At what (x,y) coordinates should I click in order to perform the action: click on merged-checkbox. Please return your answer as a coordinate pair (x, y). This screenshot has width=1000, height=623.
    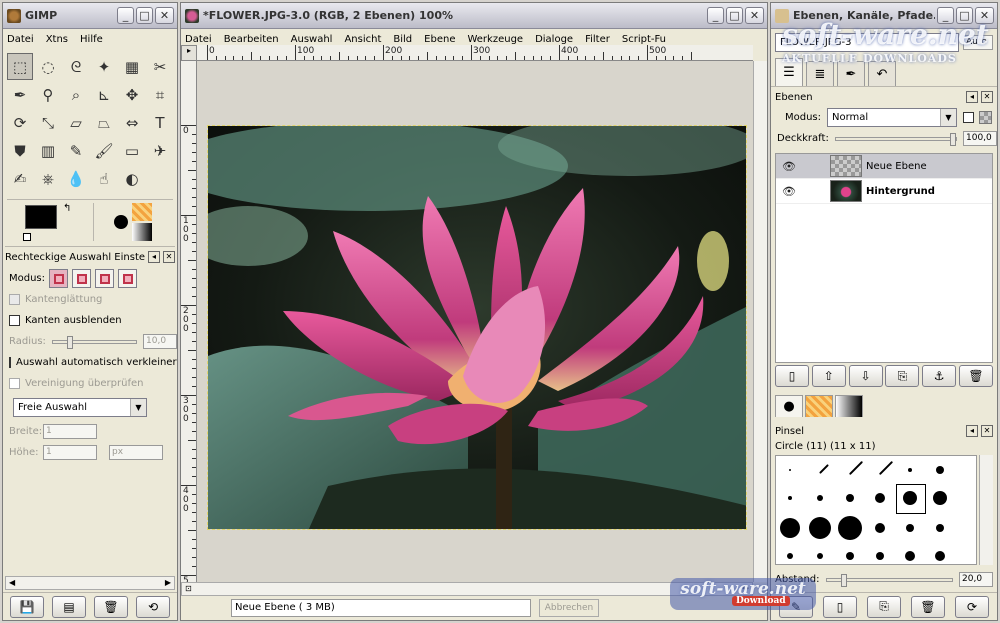
    Looking at the image, I should click on (14, 383).